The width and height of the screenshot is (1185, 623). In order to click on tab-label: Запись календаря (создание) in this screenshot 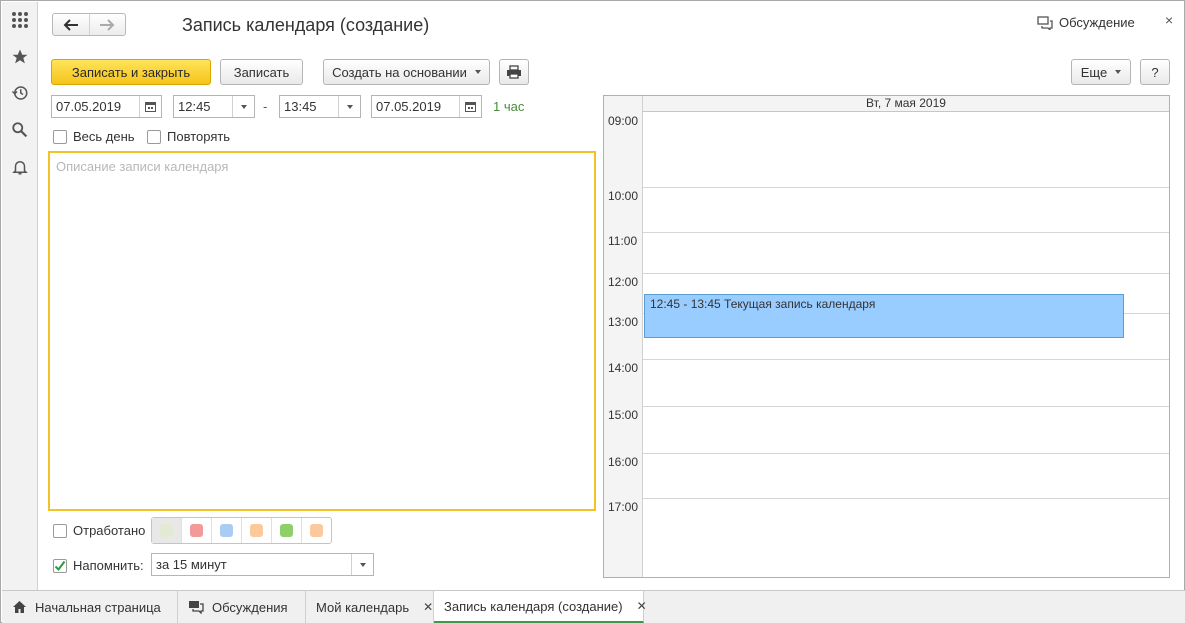, I will do `click(533, 606)`.